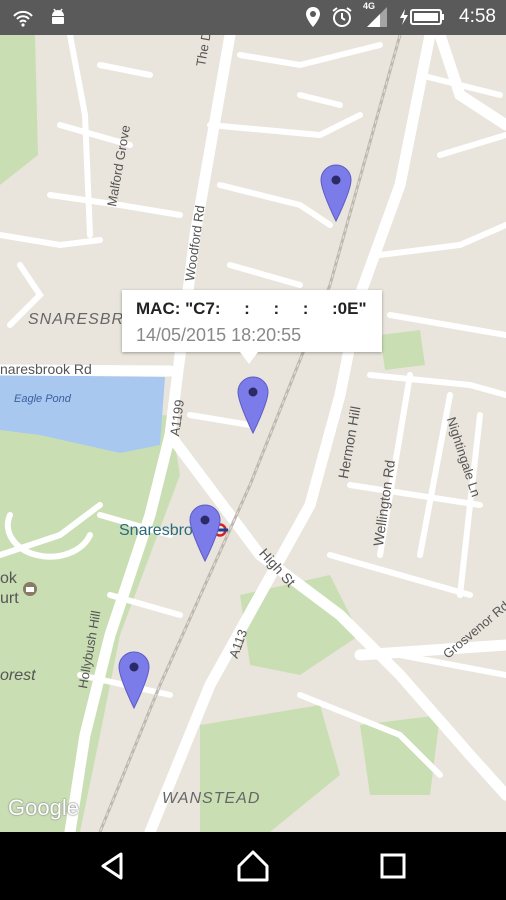  Describe the element at coordinates (393, 866) in the screenshot. I see `recents-icon` at that location.